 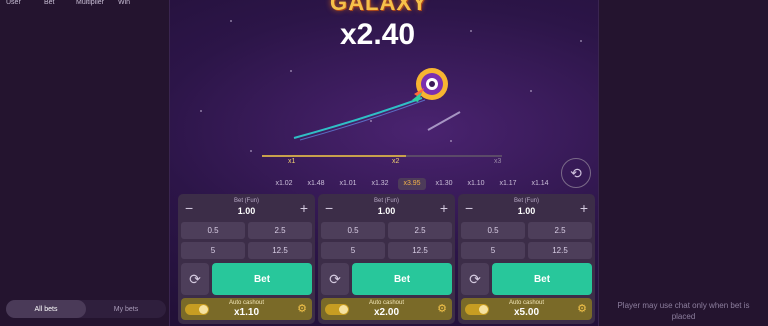 What do you see at coordinates (316, 183) in the screenshot?
I see `history-item: x1.48` at bounding box center [316, 183].